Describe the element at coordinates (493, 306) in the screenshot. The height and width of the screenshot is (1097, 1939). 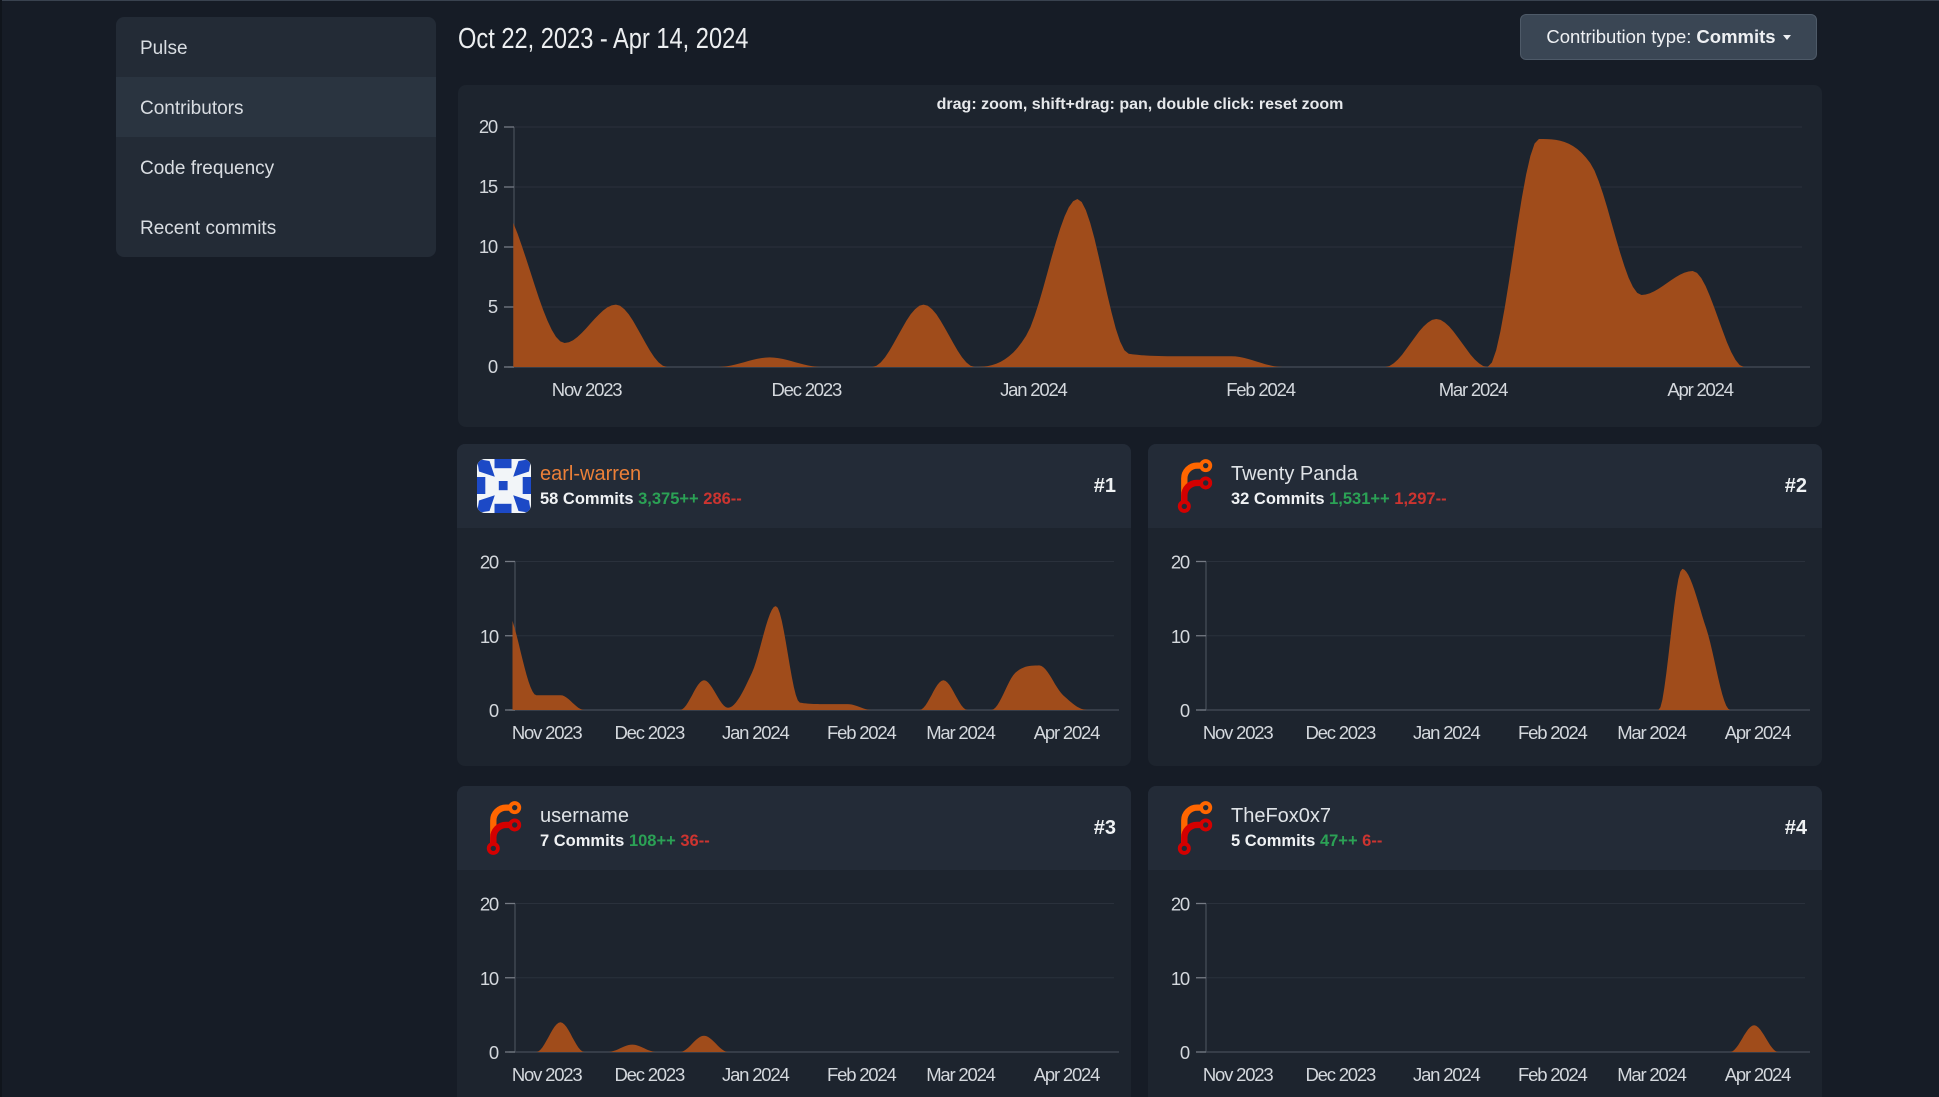
I see `svg-text: 5` at that location.